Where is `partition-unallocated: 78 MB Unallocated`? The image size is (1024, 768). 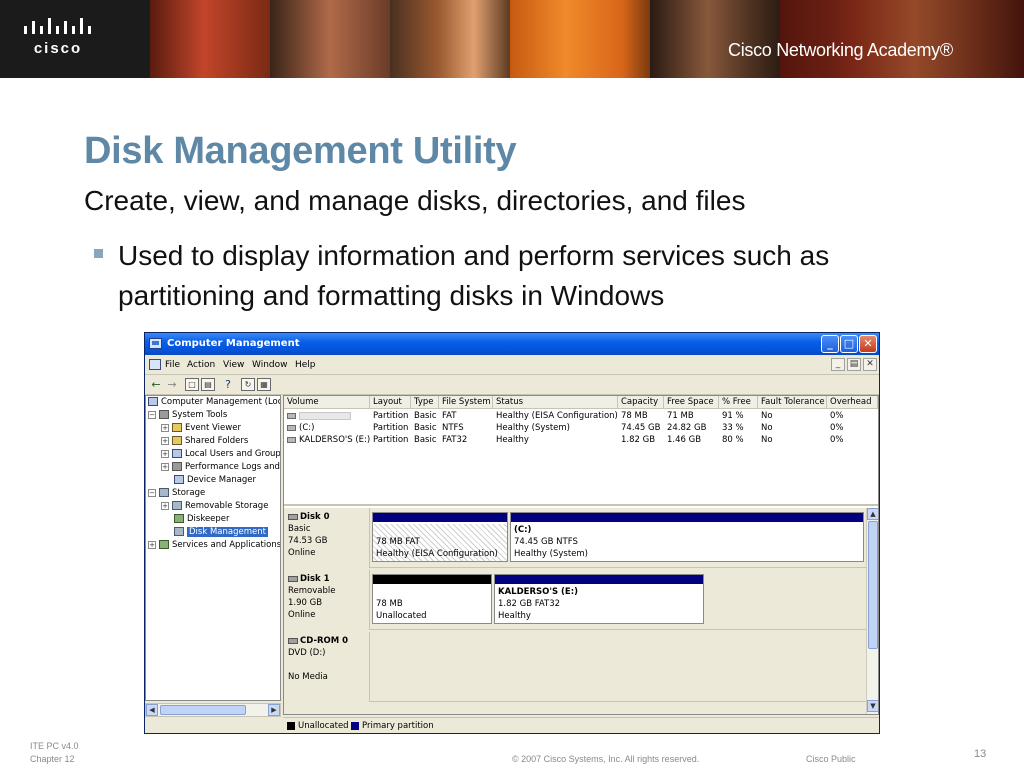 partition-unallocated: 78 MB Unallocated is located at coordinates (432, 599).